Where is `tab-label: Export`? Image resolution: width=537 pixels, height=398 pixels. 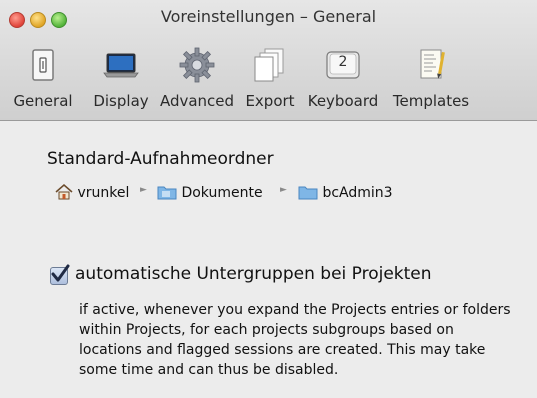
tab-label: Export is located at coordinates (270, 101).